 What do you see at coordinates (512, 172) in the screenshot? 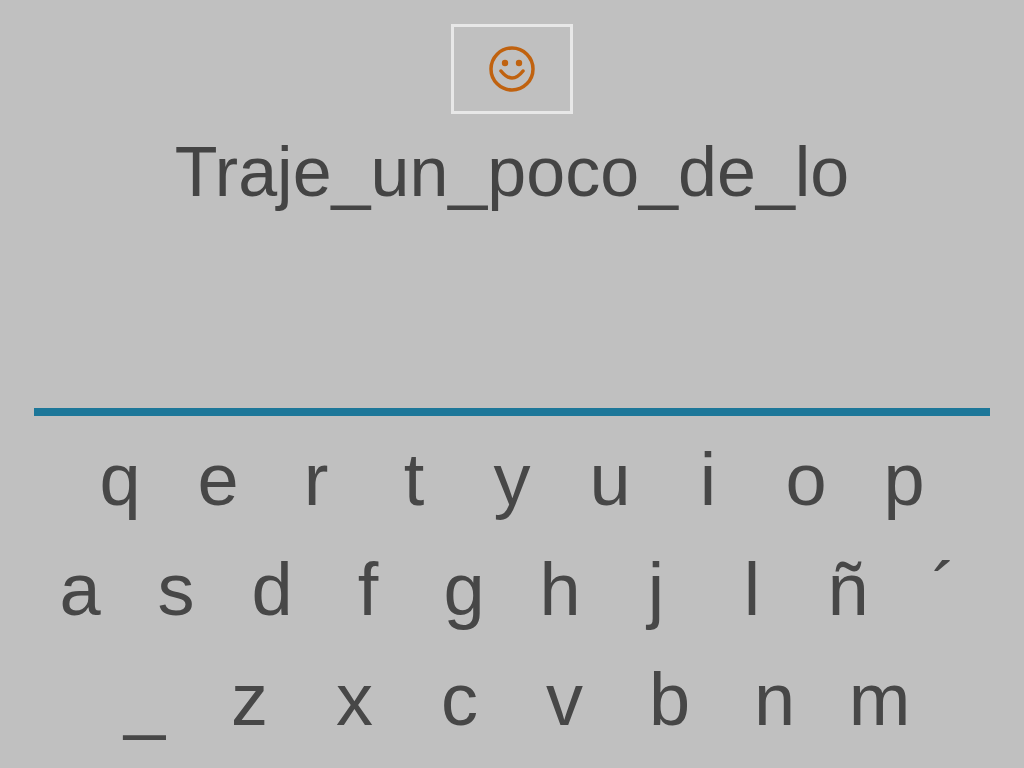
I see `phrase-text: Traje_un_poco_de_lo` at bounding box center [512, 172].